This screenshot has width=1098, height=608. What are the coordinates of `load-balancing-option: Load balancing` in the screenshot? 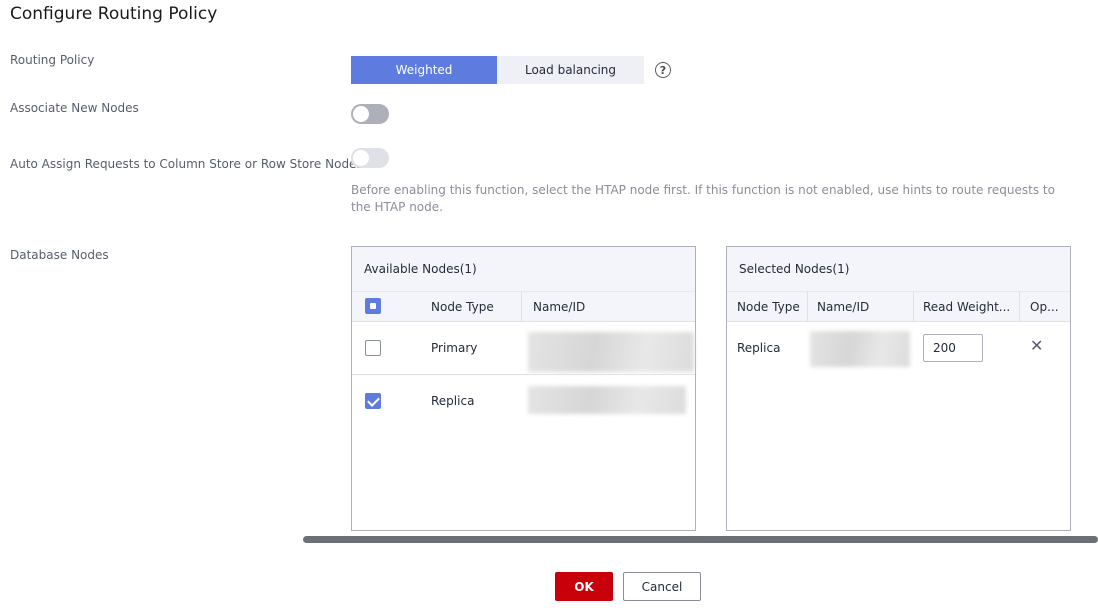 It's located at (570, 70).